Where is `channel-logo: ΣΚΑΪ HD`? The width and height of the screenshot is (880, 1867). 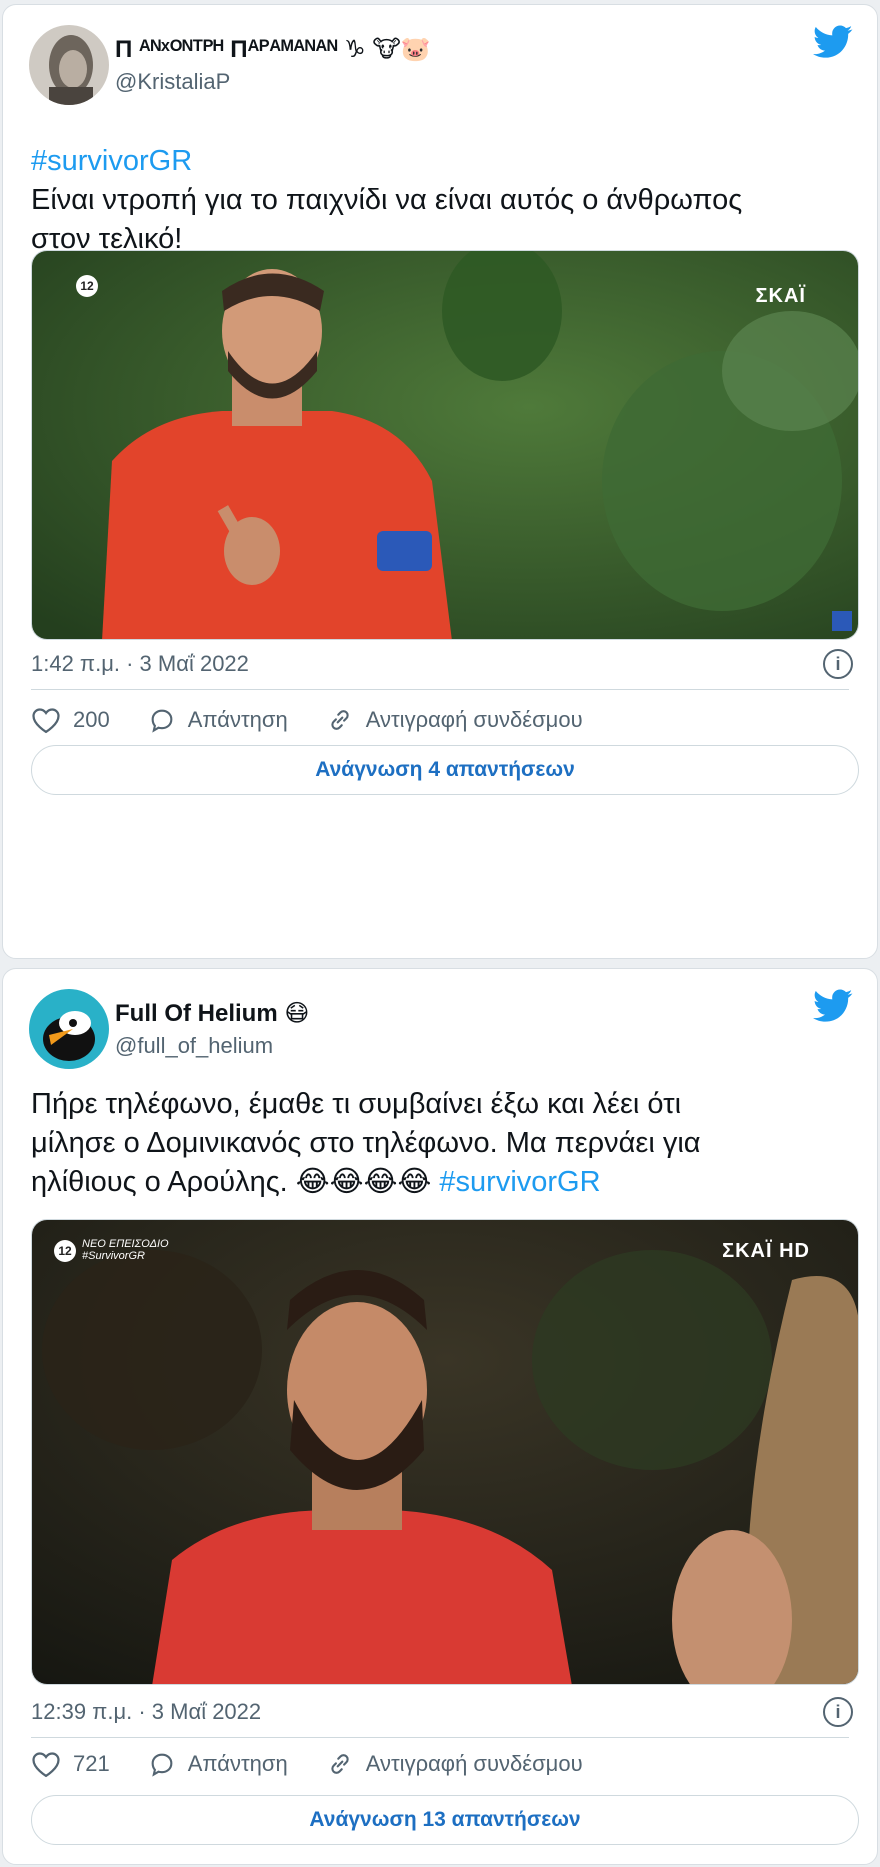
channel-logo: ΣΚΑΪ HD is located at coordinates (766, 1251).